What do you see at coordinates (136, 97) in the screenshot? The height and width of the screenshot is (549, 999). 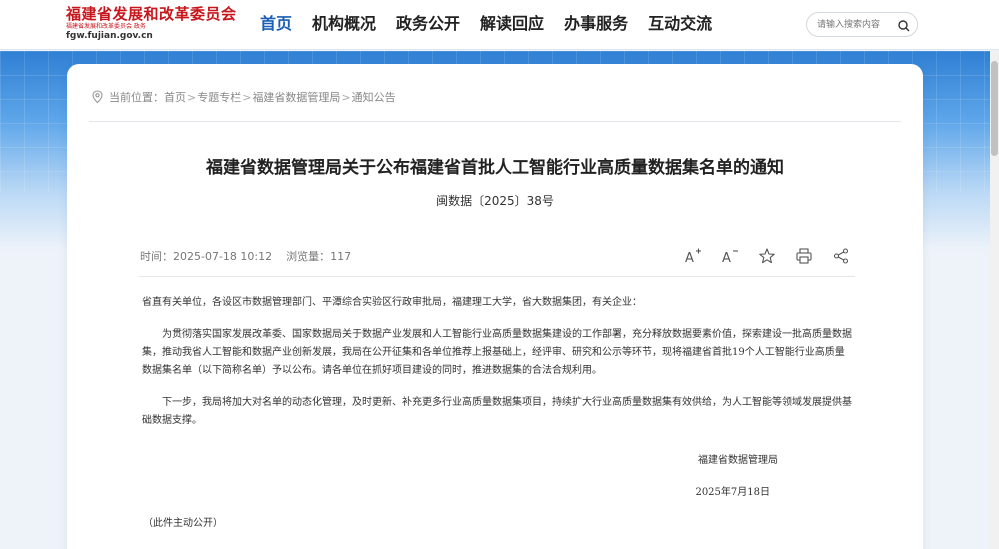 I see `breadcrumb-label: 当前位置：` at bounding box center [136, 97].